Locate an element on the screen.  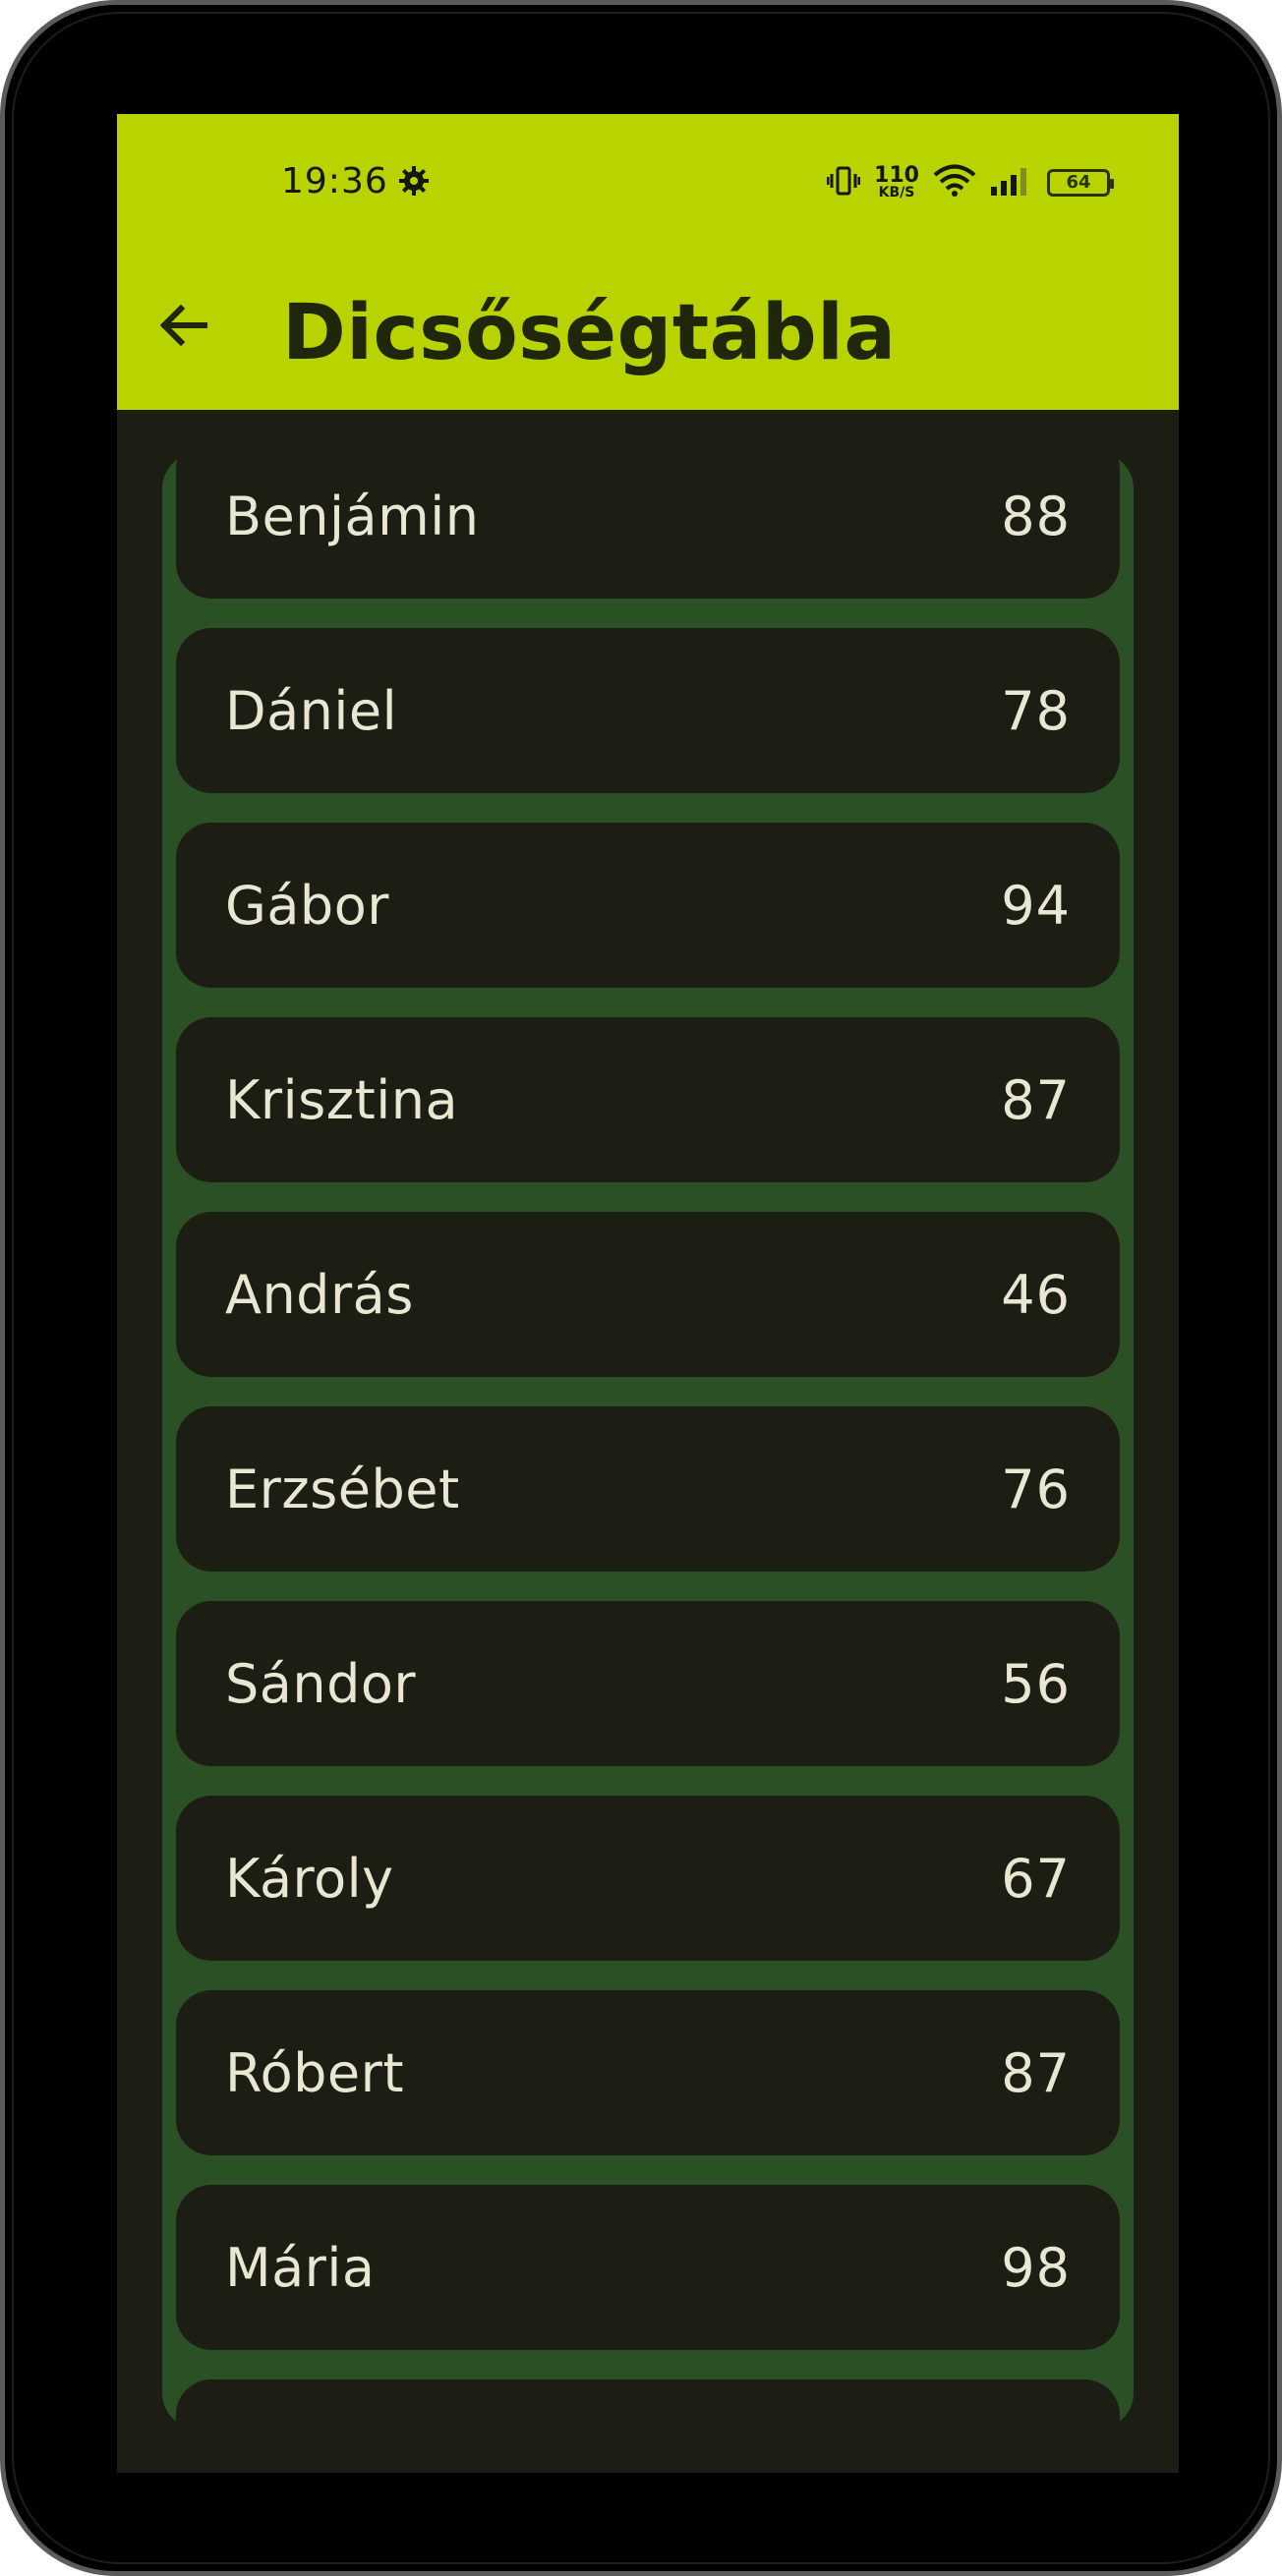
player-name: Krisztina is located at coordinates (342, 1099).